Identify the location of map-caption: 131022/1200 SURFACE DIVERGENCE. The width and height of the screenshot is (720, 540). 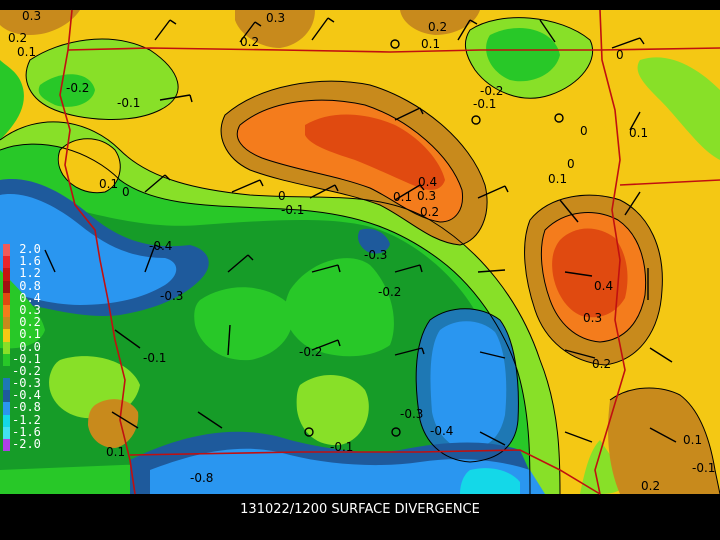
(360, 509).